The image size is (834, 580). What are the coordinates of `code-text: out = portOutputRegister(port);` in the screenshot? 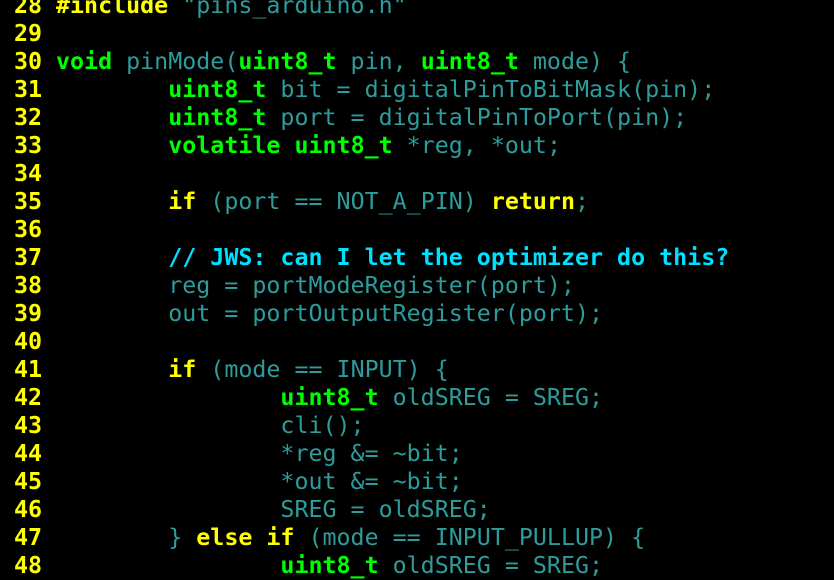 It's located at (329, 313).